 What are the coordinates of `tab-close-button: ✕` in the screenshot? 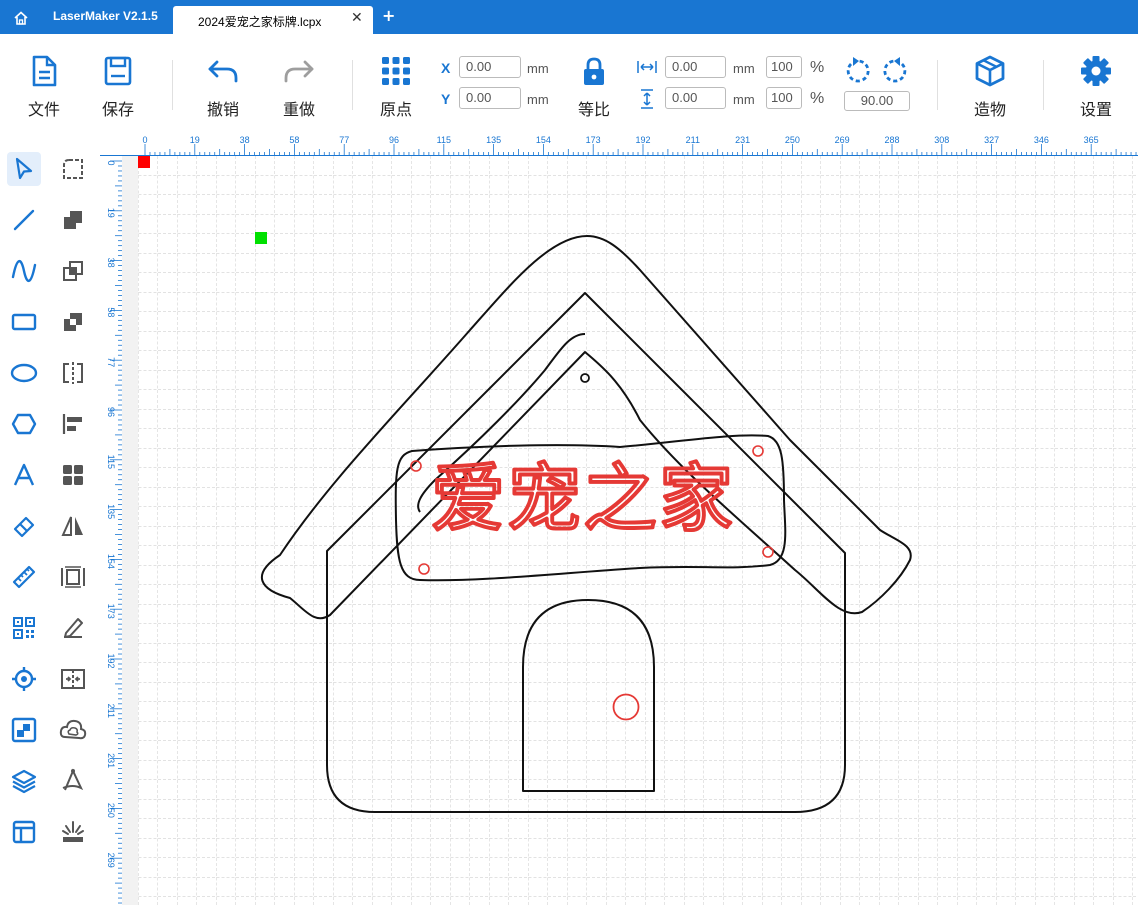 It's located at (357, 18).